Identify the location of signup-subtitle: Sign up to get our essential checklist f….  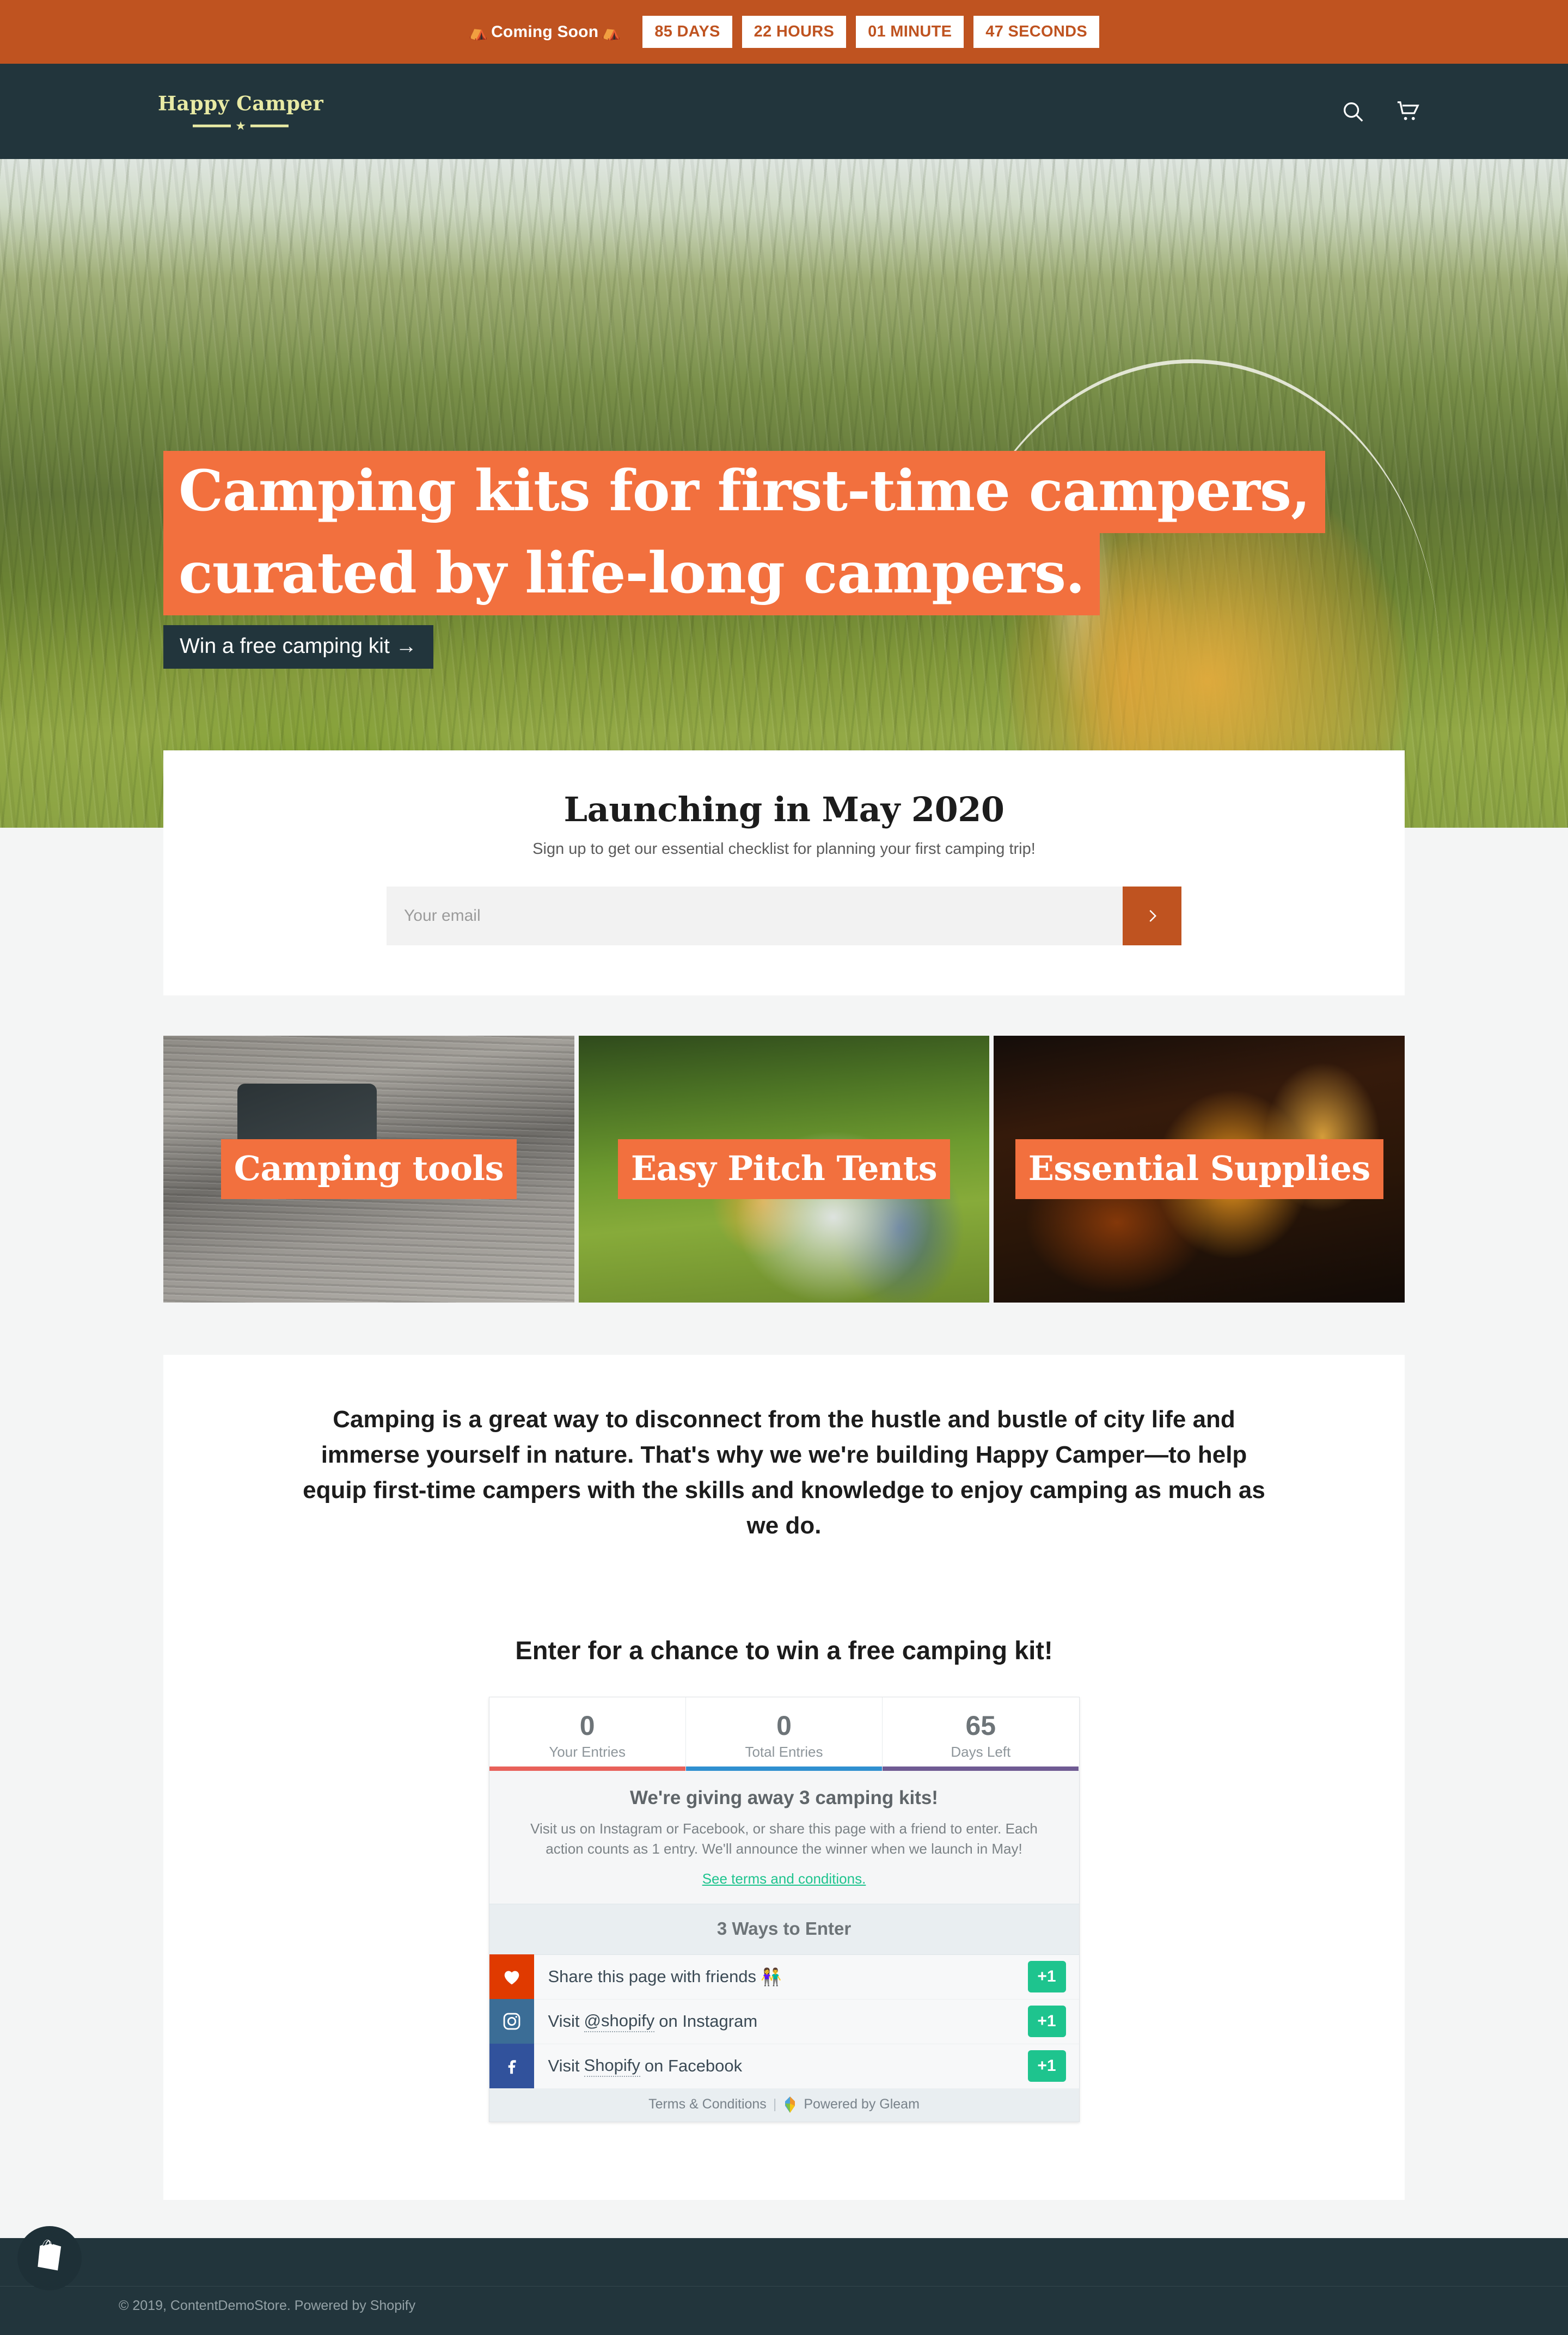
(784, 849).